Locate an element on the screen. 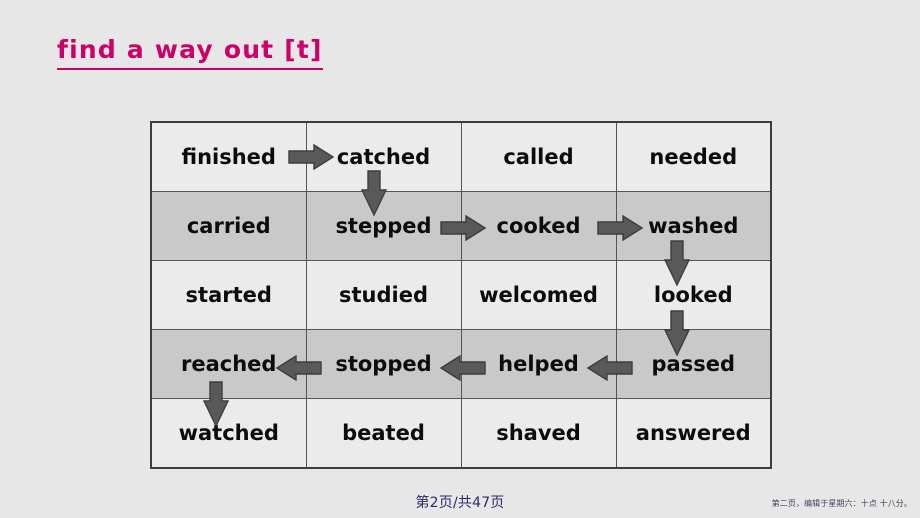  cell-word-label: studied is located at coordinates (383, 295).